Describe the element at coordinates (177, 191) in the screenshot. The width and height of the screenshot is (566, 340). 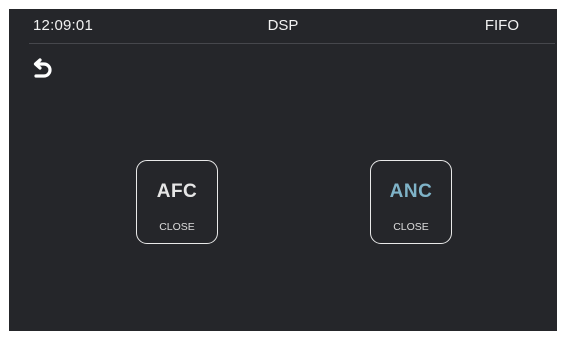
I see `afc-label: AFC` at that location.